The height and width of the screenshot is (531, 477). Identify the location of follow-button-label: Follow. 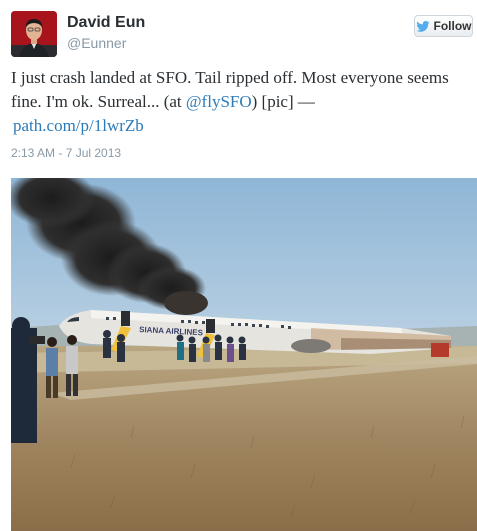
(452, 26).